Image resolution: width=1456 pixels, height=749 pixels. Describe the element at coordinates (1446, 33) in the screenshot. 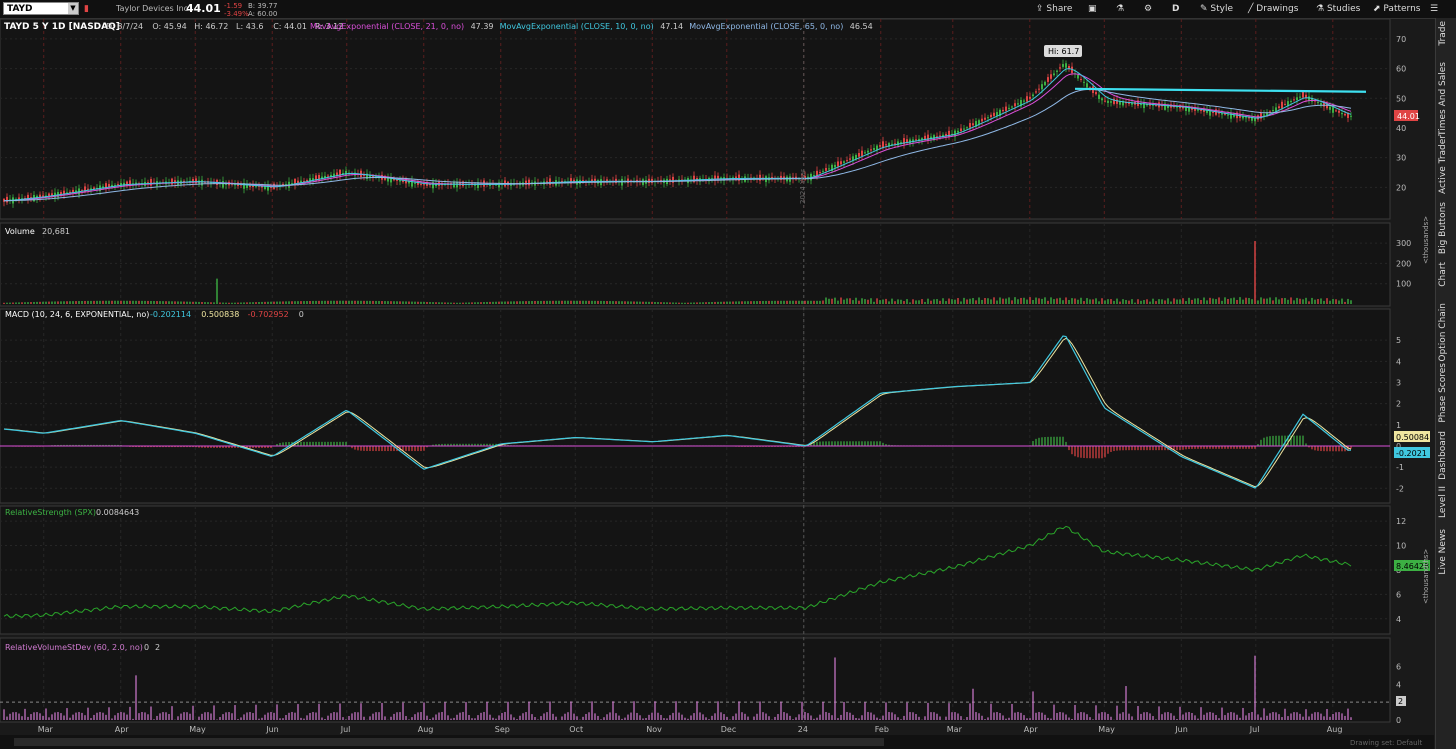

I see `sidebar-tab-trade: Trade` at that location.